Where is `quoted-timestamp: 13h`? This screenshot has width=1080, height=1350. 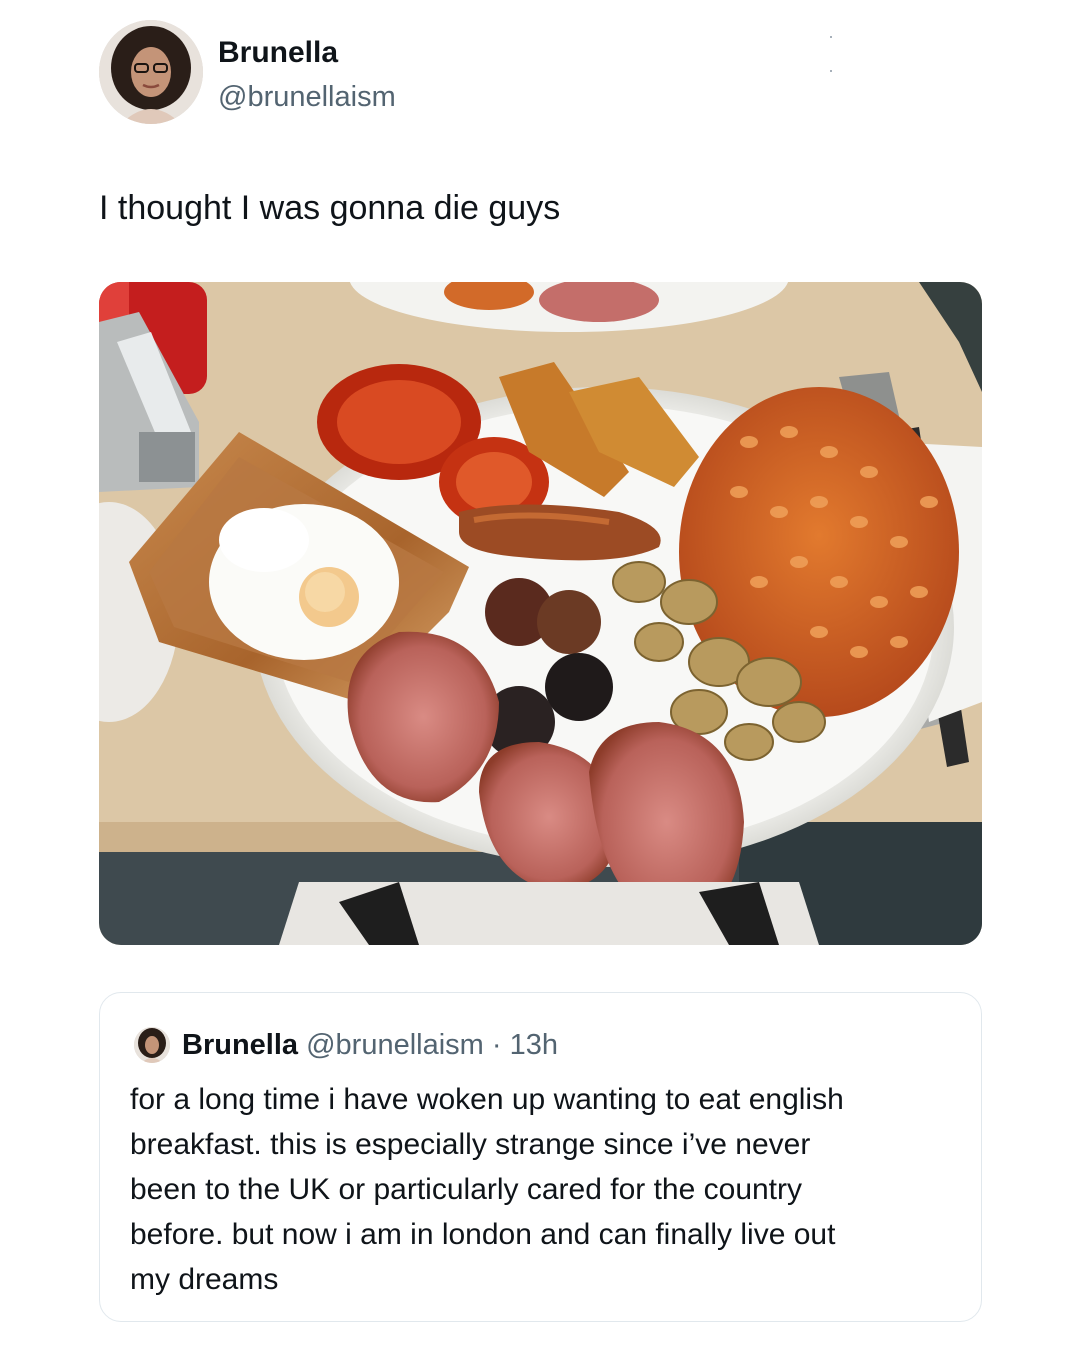 quoted-timestamp: 13h is located at coordinates (534, 1045).